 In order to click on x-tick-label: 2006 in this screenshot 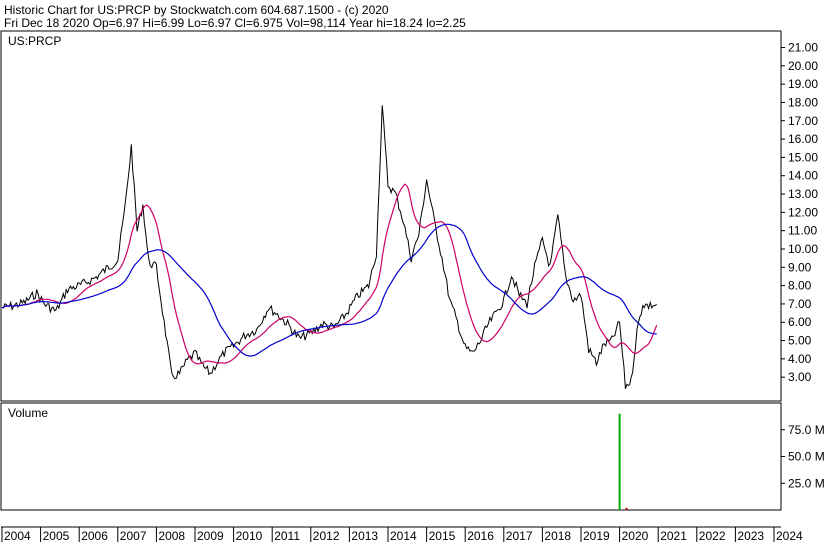, I will do `click(94, 536)`.